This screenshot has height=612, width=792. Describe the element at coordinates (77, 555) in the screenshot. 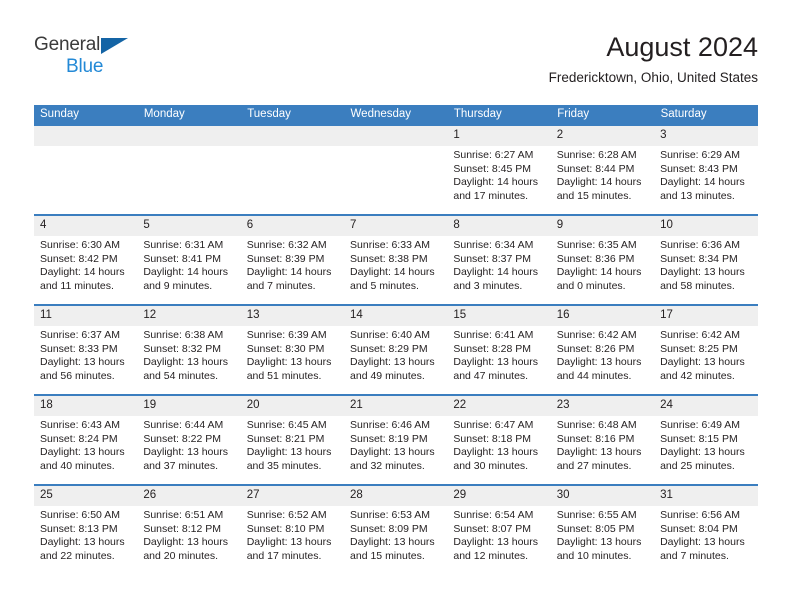

I see `daylight-text-line2: and 22 minutes.` at that location.